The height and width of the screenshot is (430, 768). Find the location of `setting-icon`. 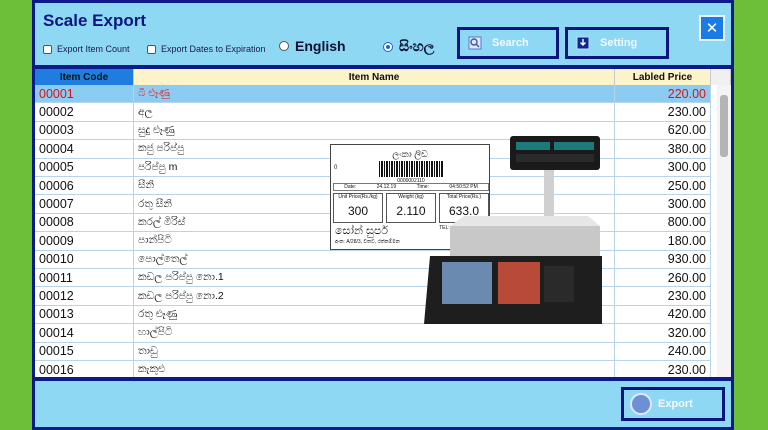

setting-icon is located at coordinates (583, 43).